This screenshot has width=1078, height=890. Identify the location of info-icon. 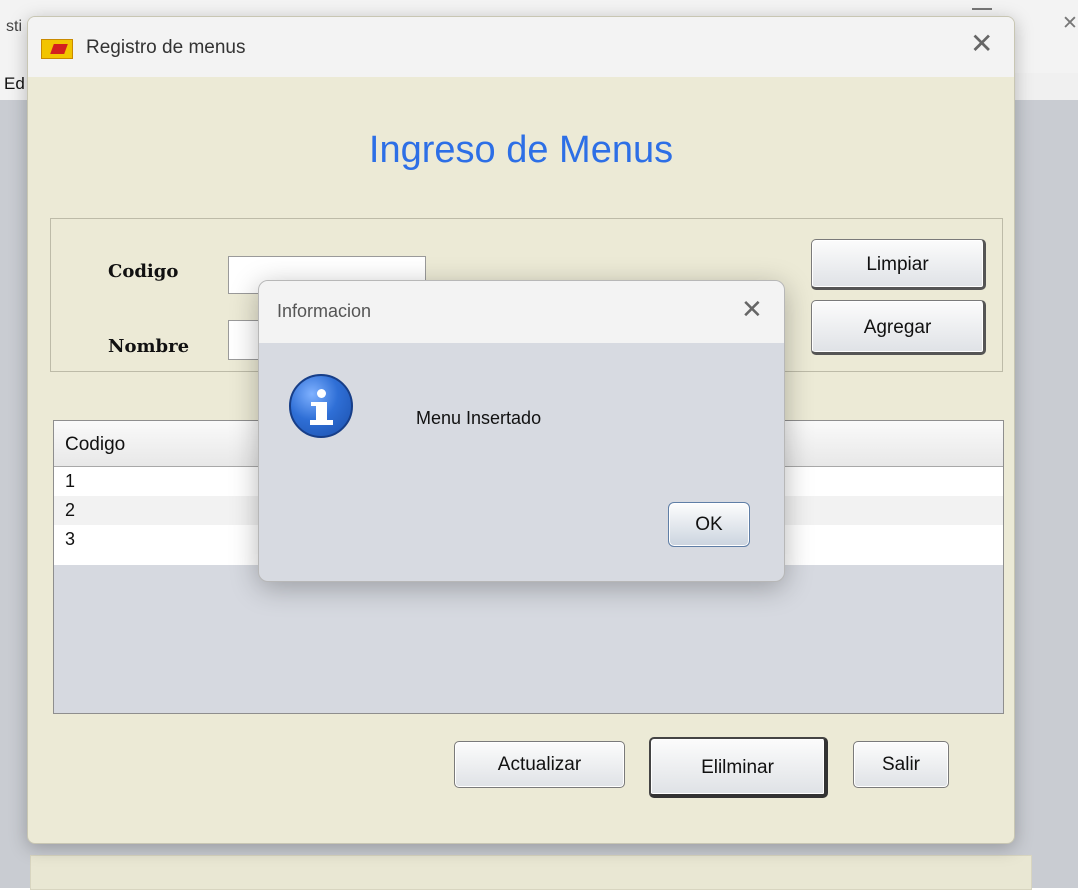
(321, 406).